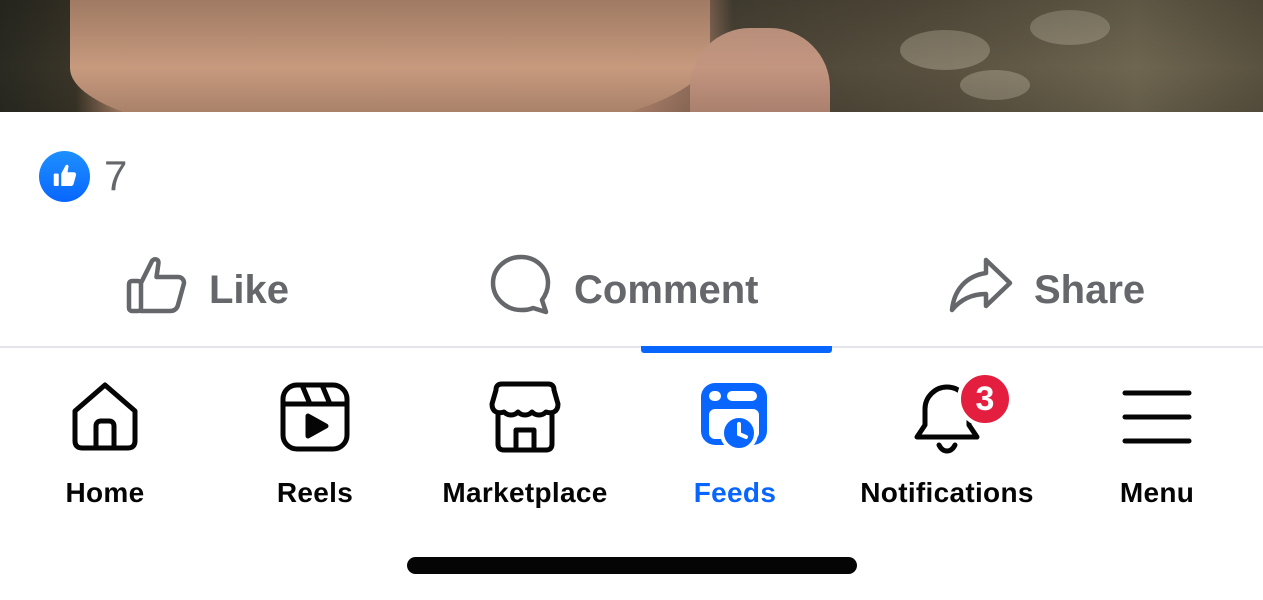 The image size is (1263, 600). I want to click on comment-button: Comment, so click(623, 290).